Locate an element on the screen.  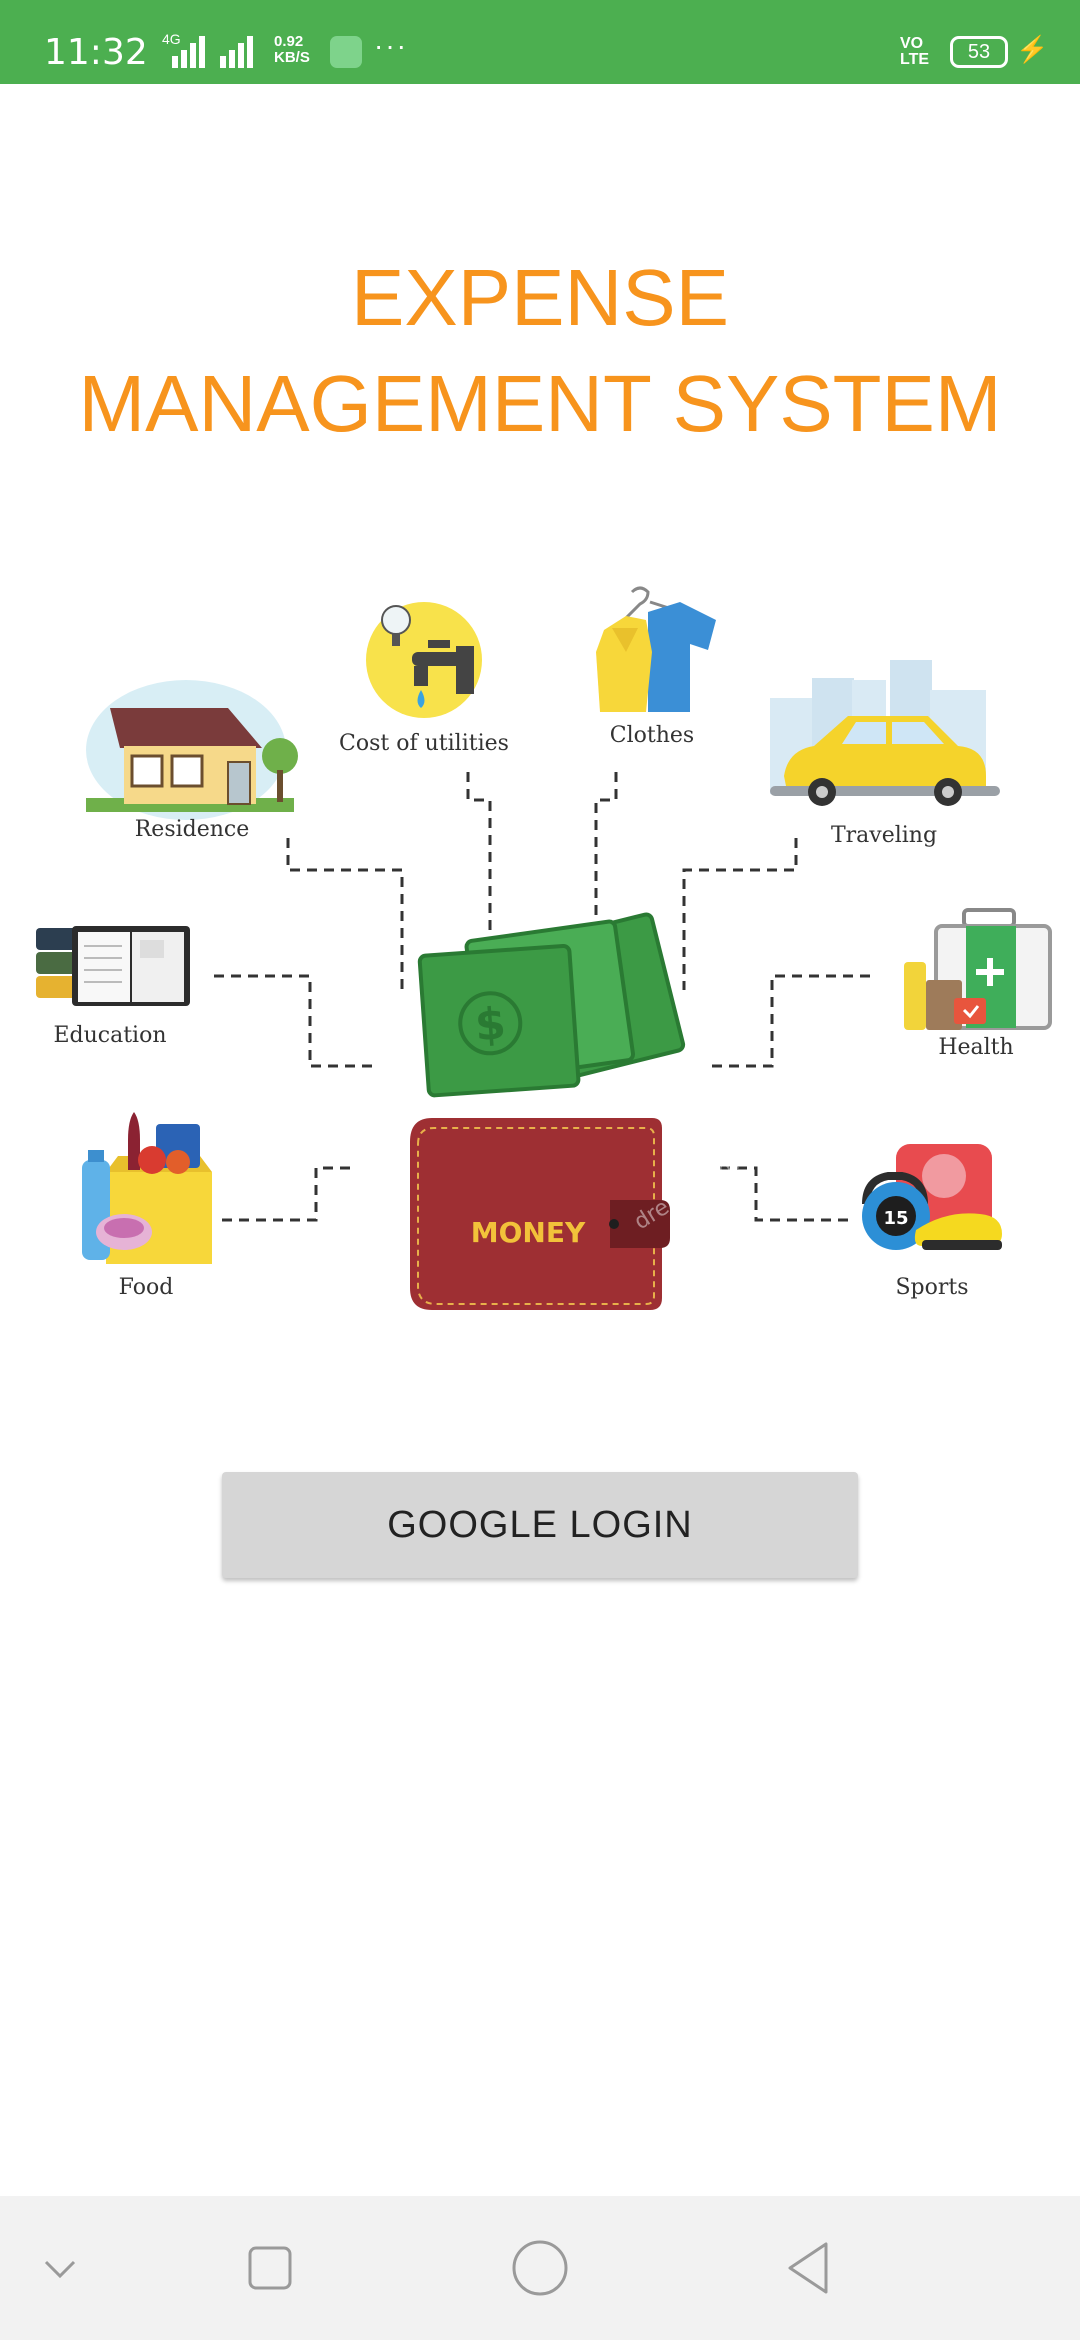
volte-indicator: VO LTE is located at coordinates (914, 52).